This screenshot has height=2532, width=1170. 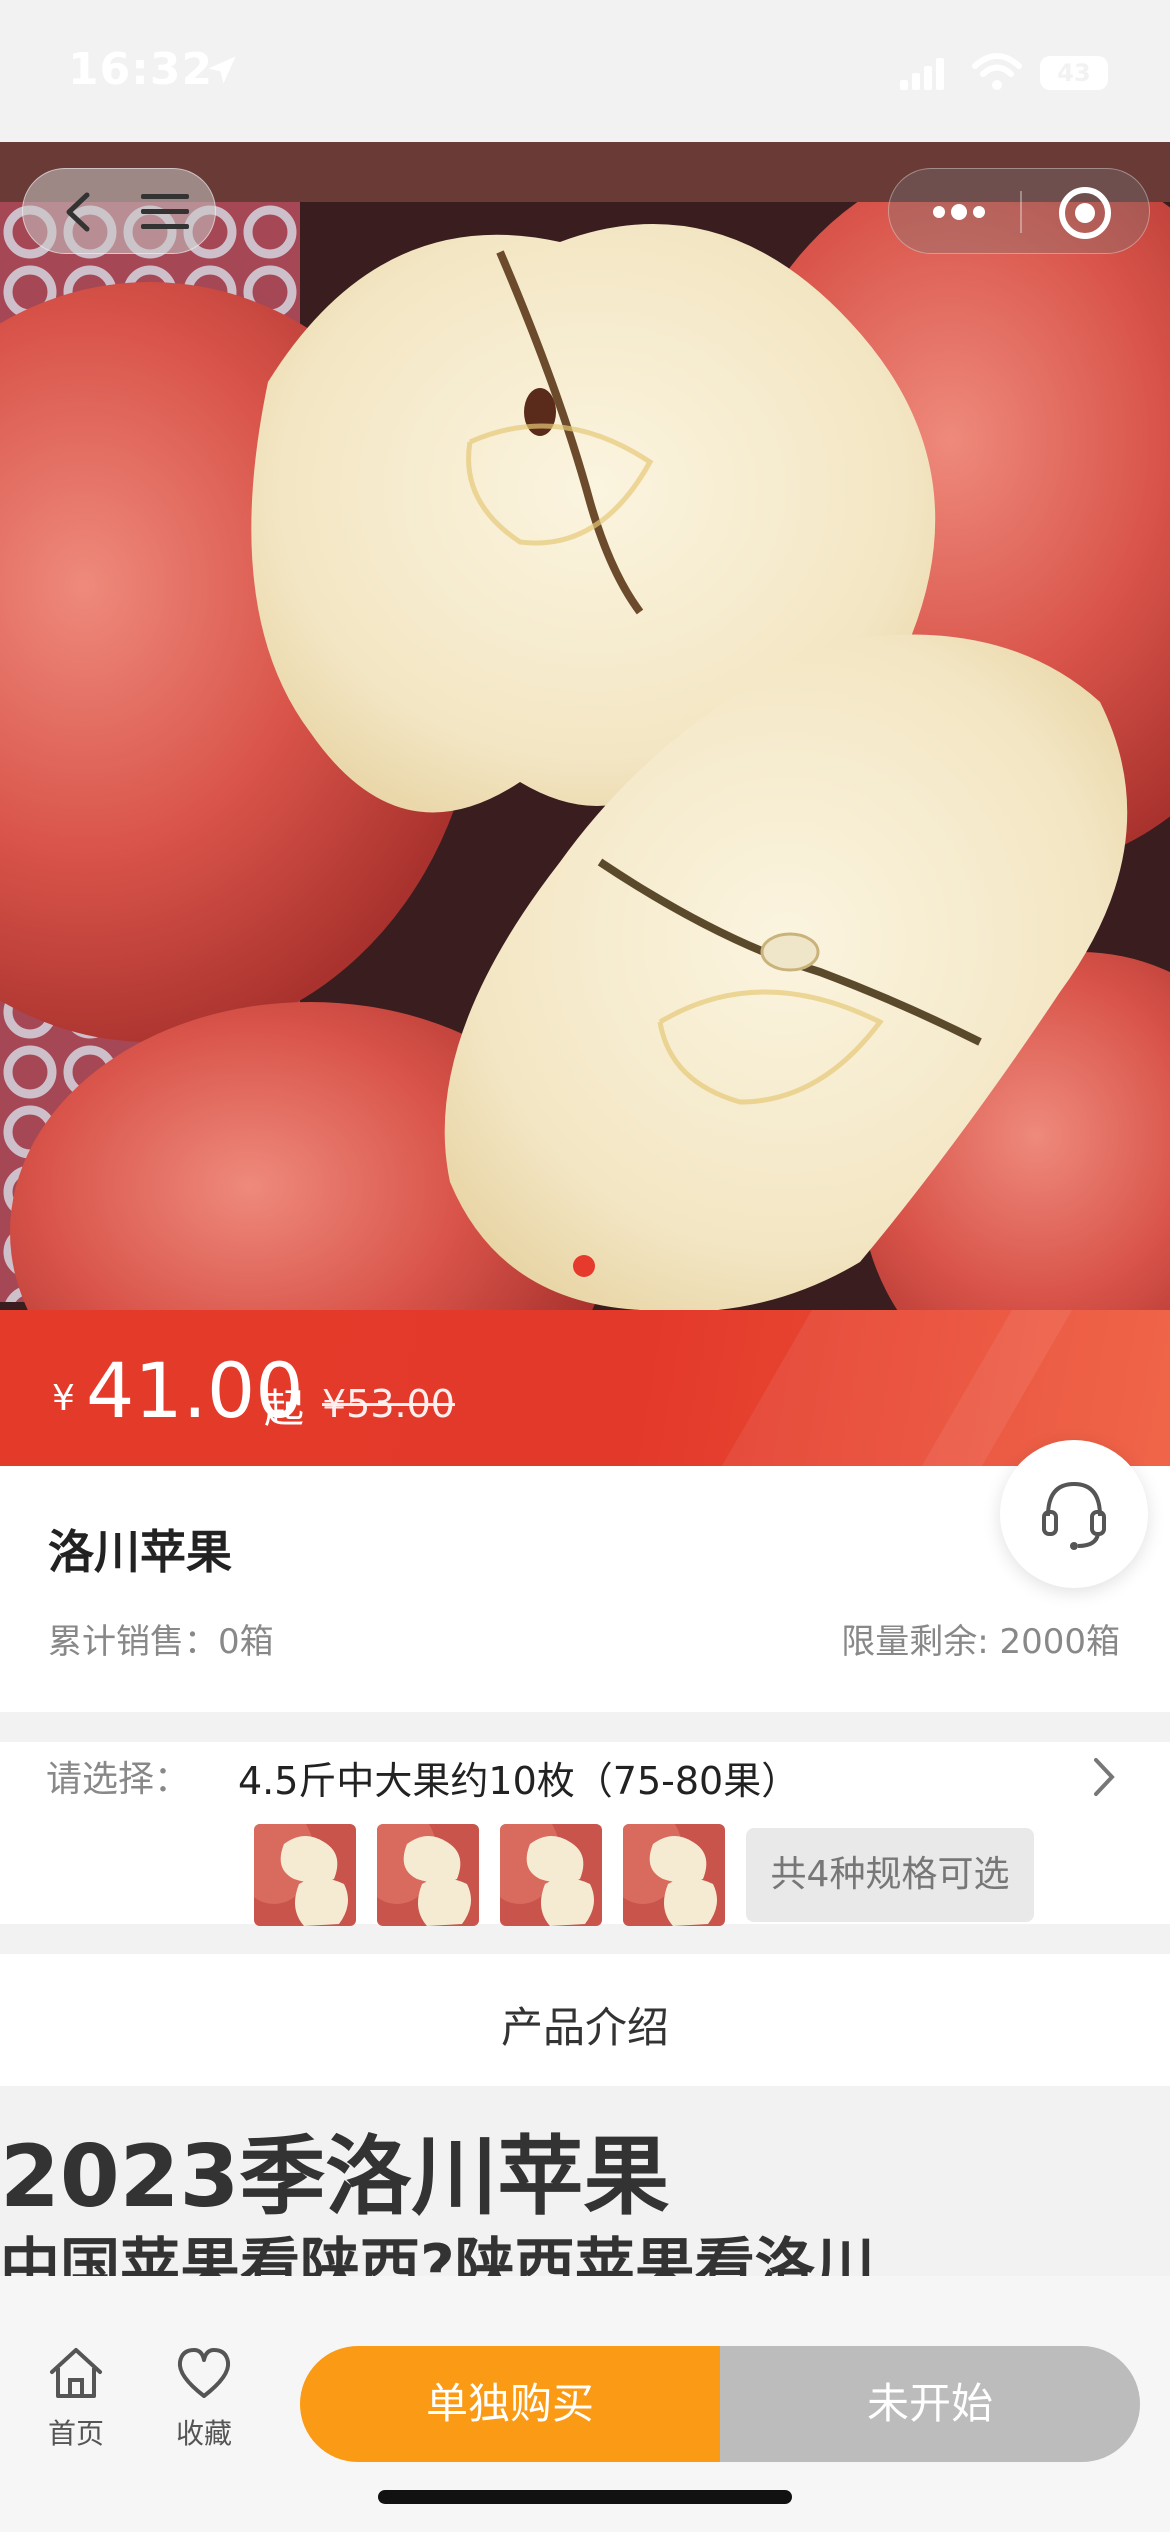 What do you see at coordinates (997, 71) in the screenshot?
I see `wifi-icon` at bounding box center [997, 71].